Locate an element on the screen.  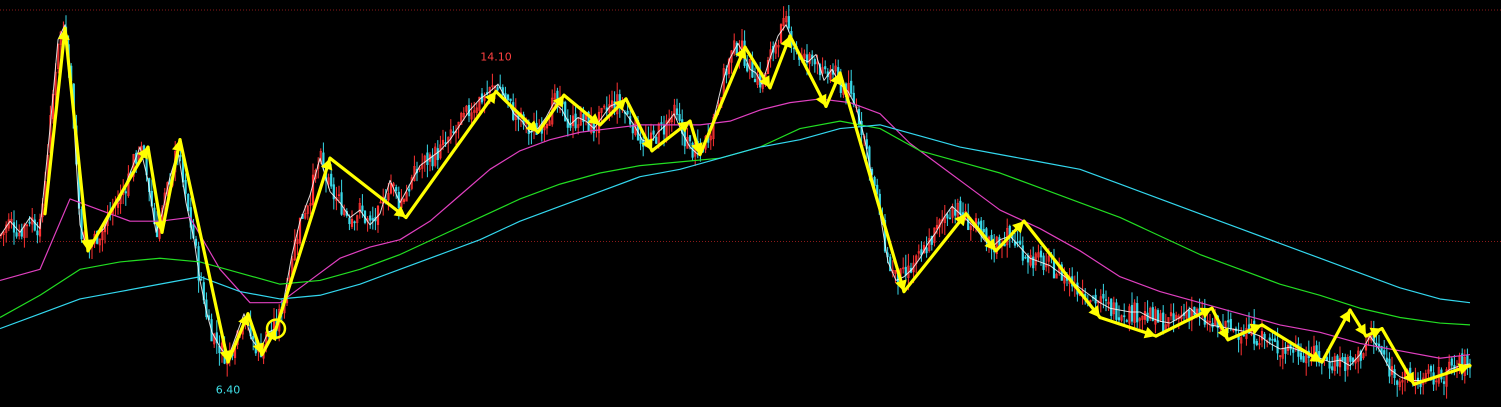
low-price-label: 6.40 is located at coordinates (228, 390).